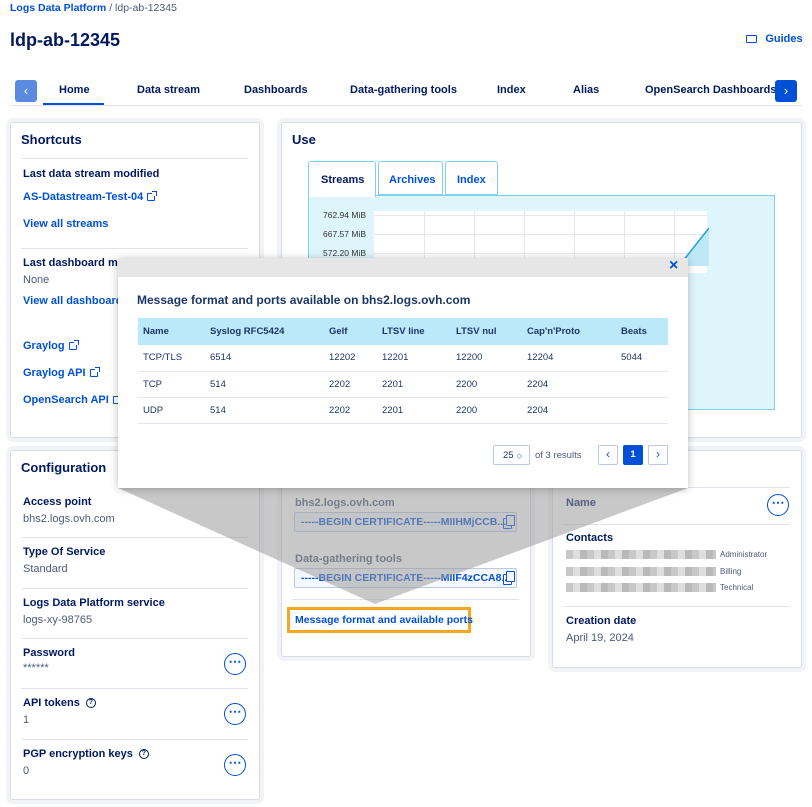  What do you see at coordinates (276, 90) in the screenshot?
I see `tab-dashboards: Dashboards` at bounding box center [276, 90].